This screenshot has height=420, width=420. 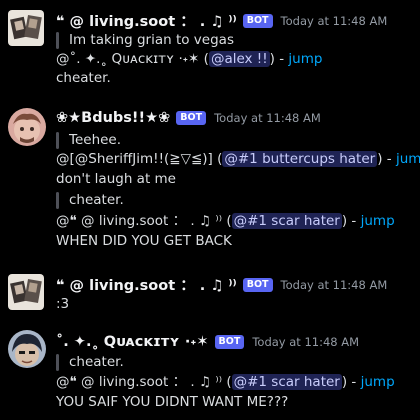 What do you see at coordinates (116, 179) in the screenshot?
I see `message-body: don't laugh at me` at bounding box center [116, 179].